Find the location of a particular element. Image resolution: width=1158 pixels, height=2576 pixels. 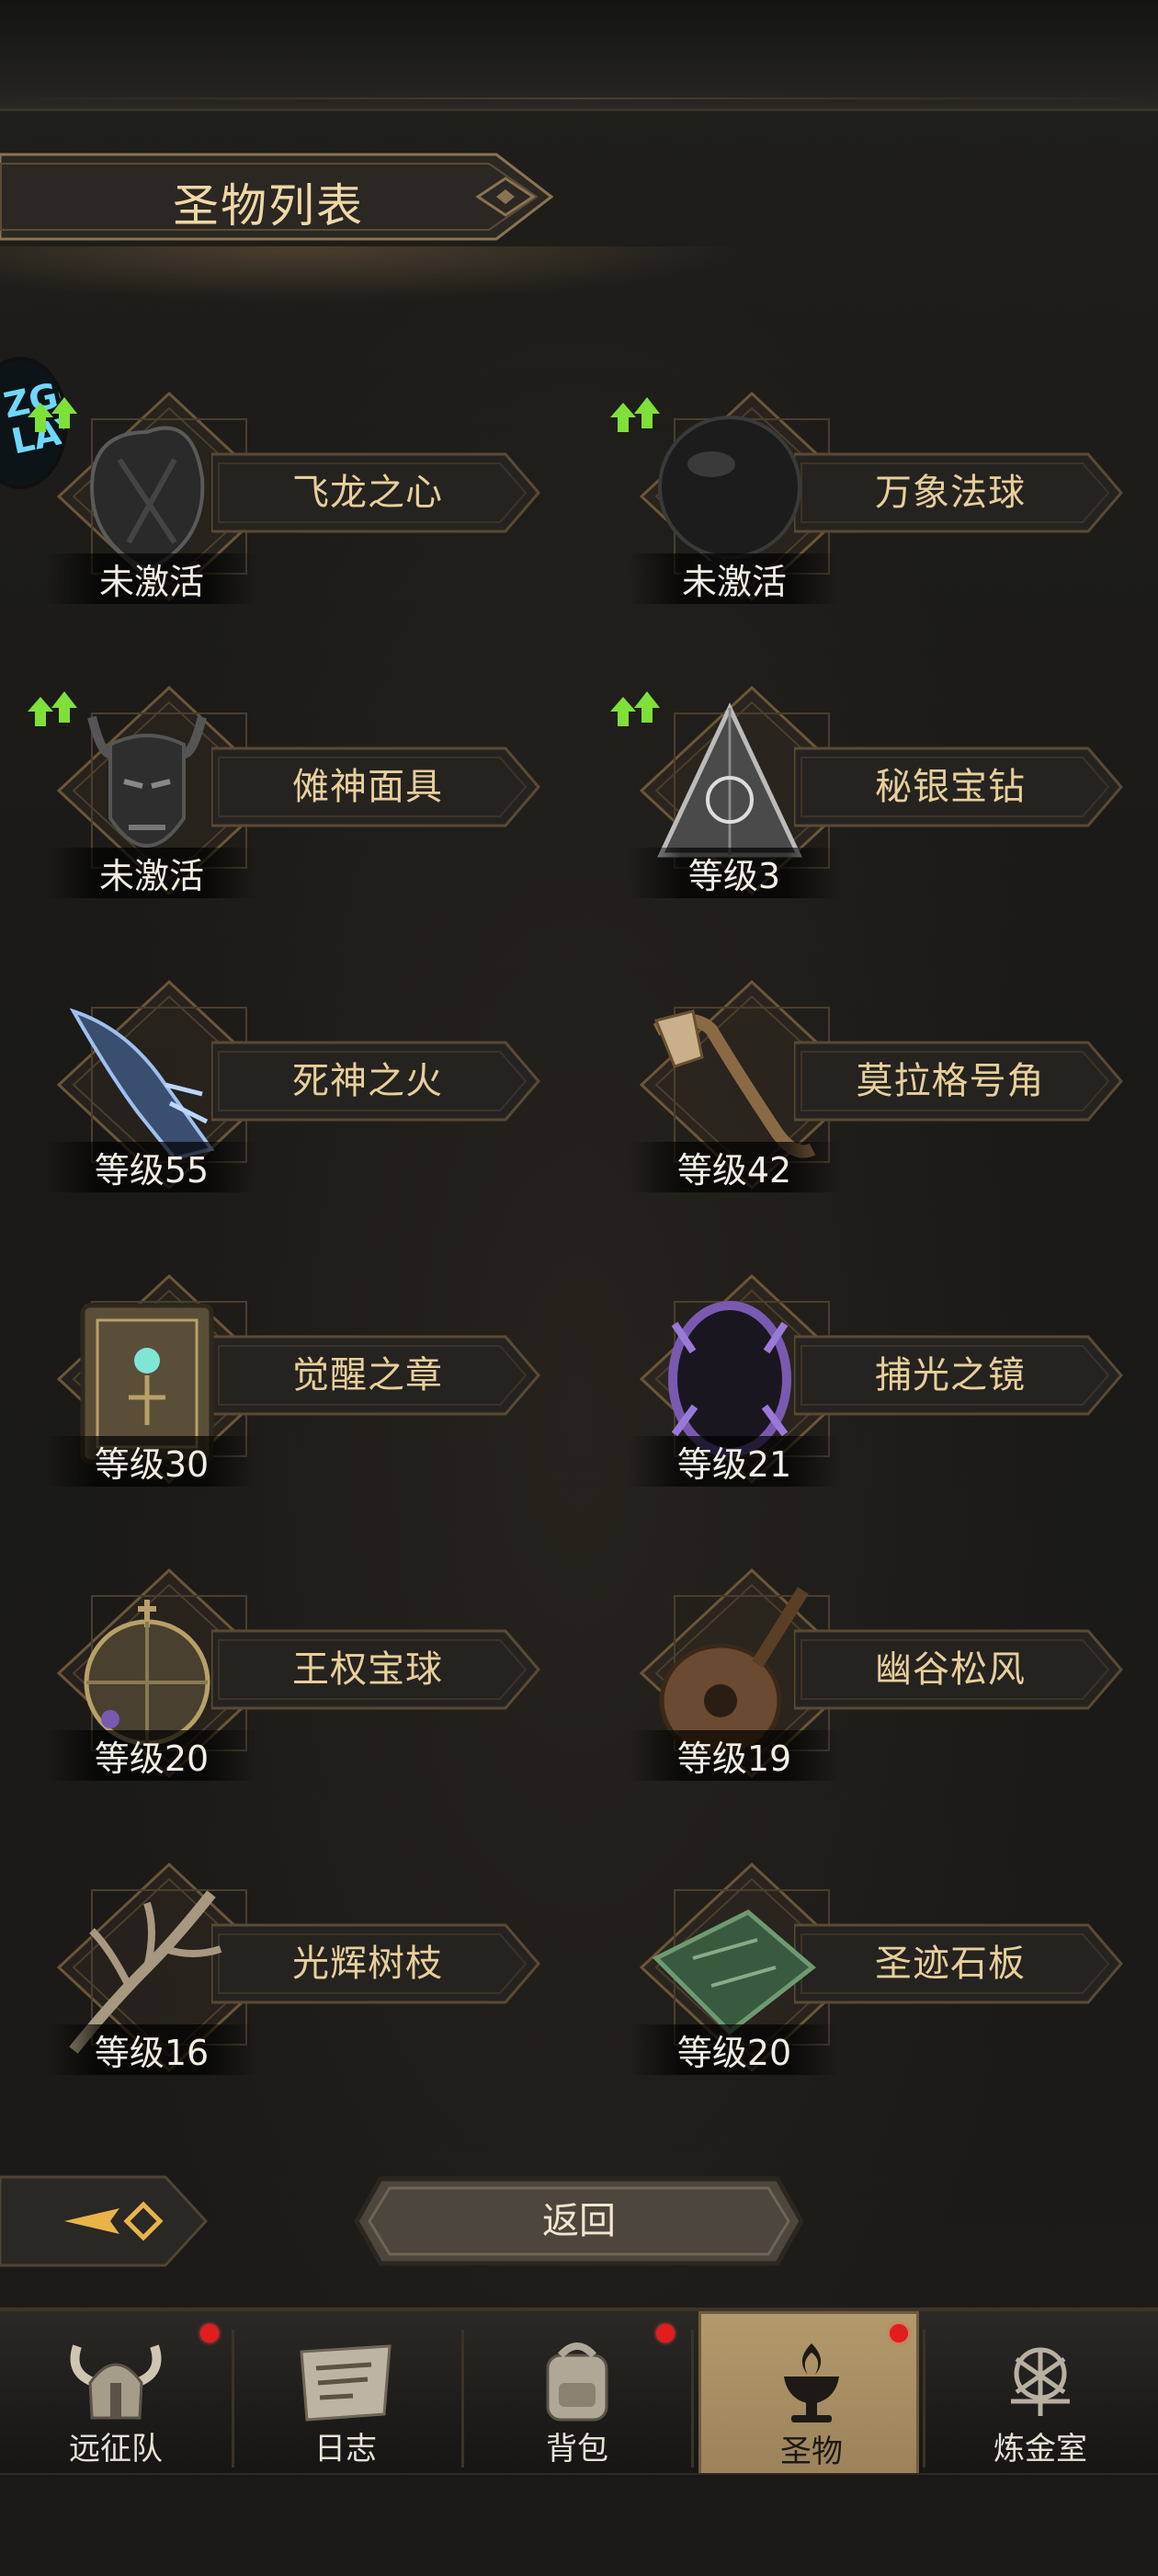

system-bar is located at coordinates (579, 2524).